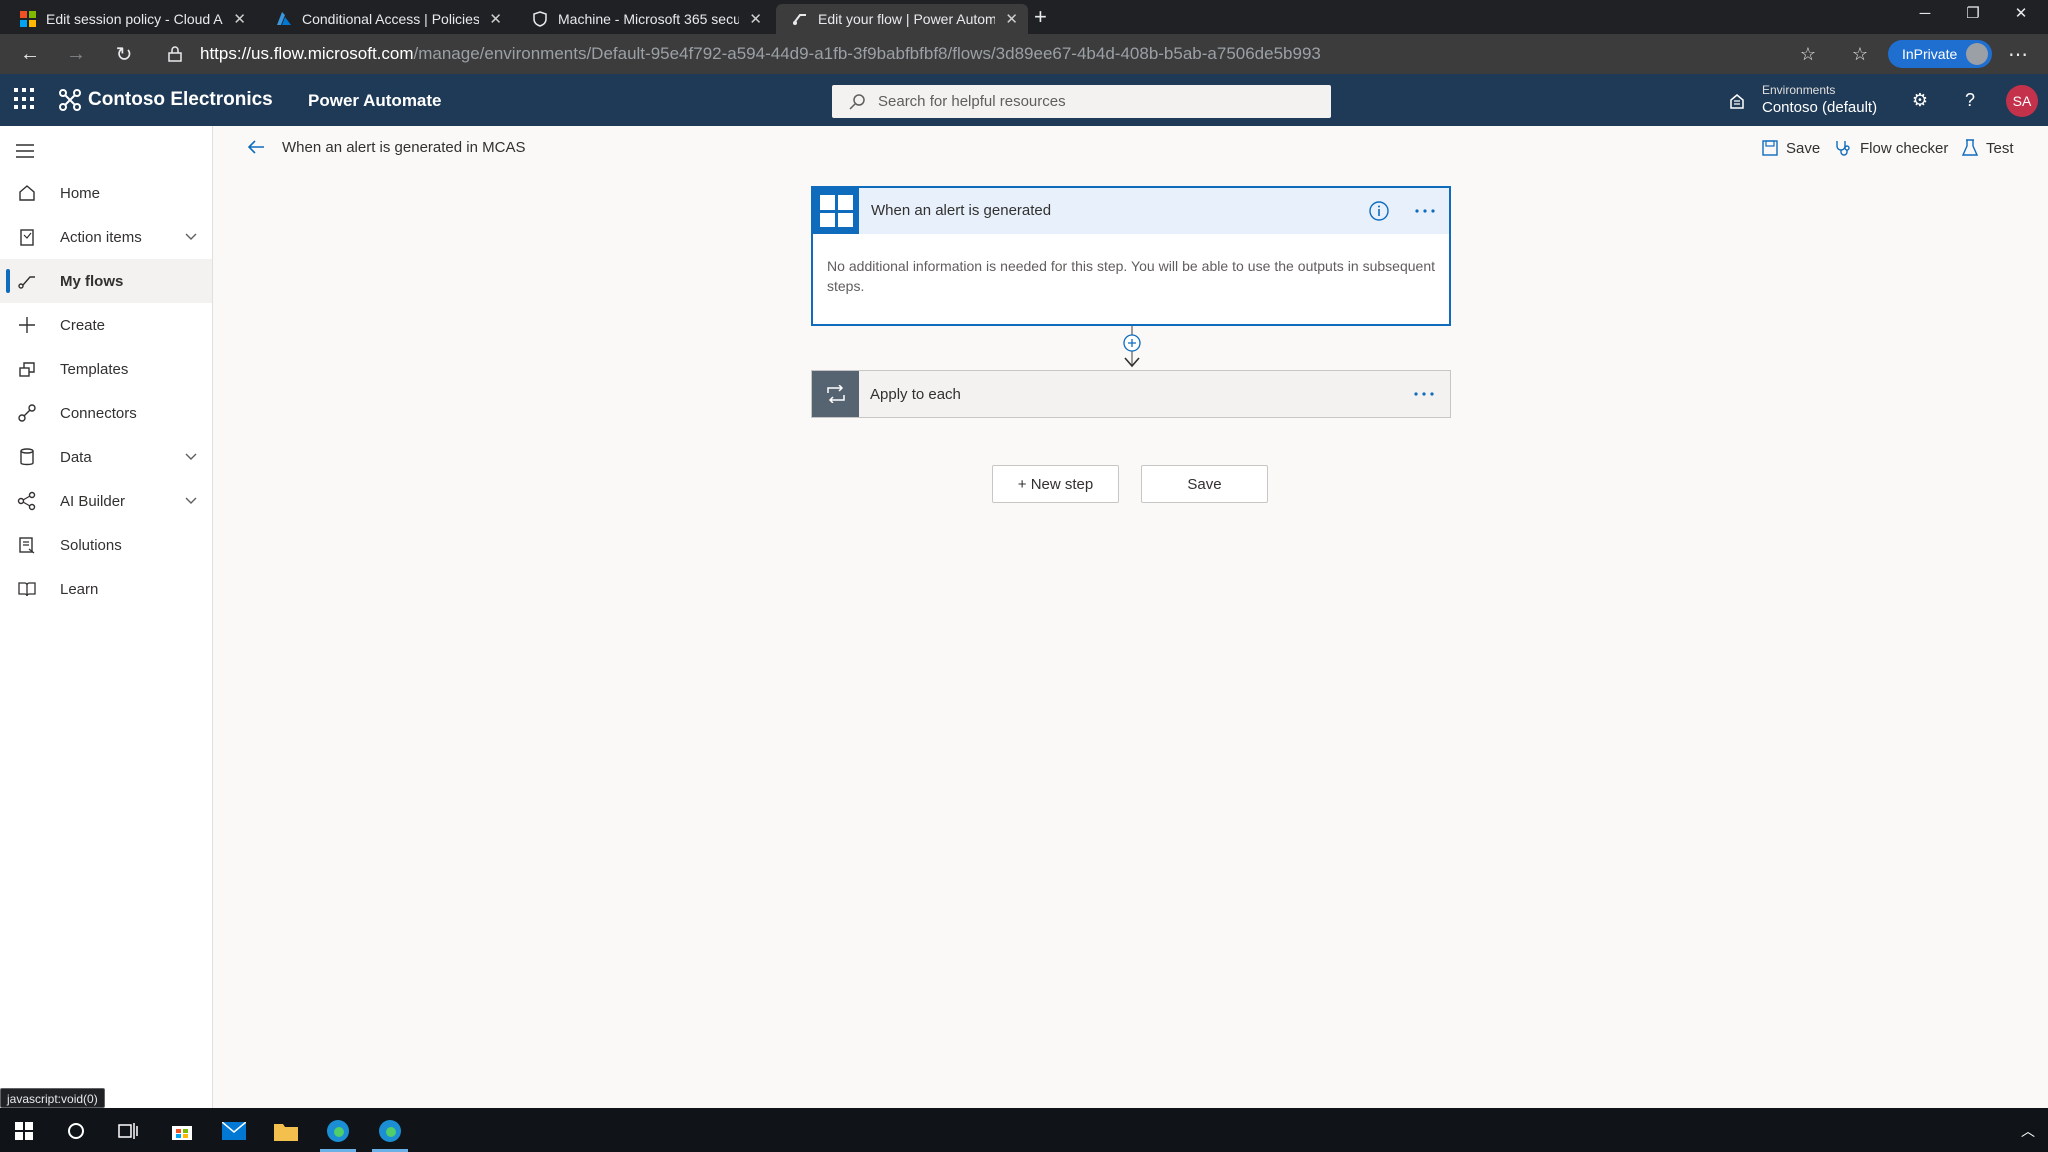 The width and height of the screenshot is (2048, 1152). What do you see at coordinates (106, 369) in the screenshot?
I see `sidebar-item-templates: Templates` at bounding box center [106, 369].